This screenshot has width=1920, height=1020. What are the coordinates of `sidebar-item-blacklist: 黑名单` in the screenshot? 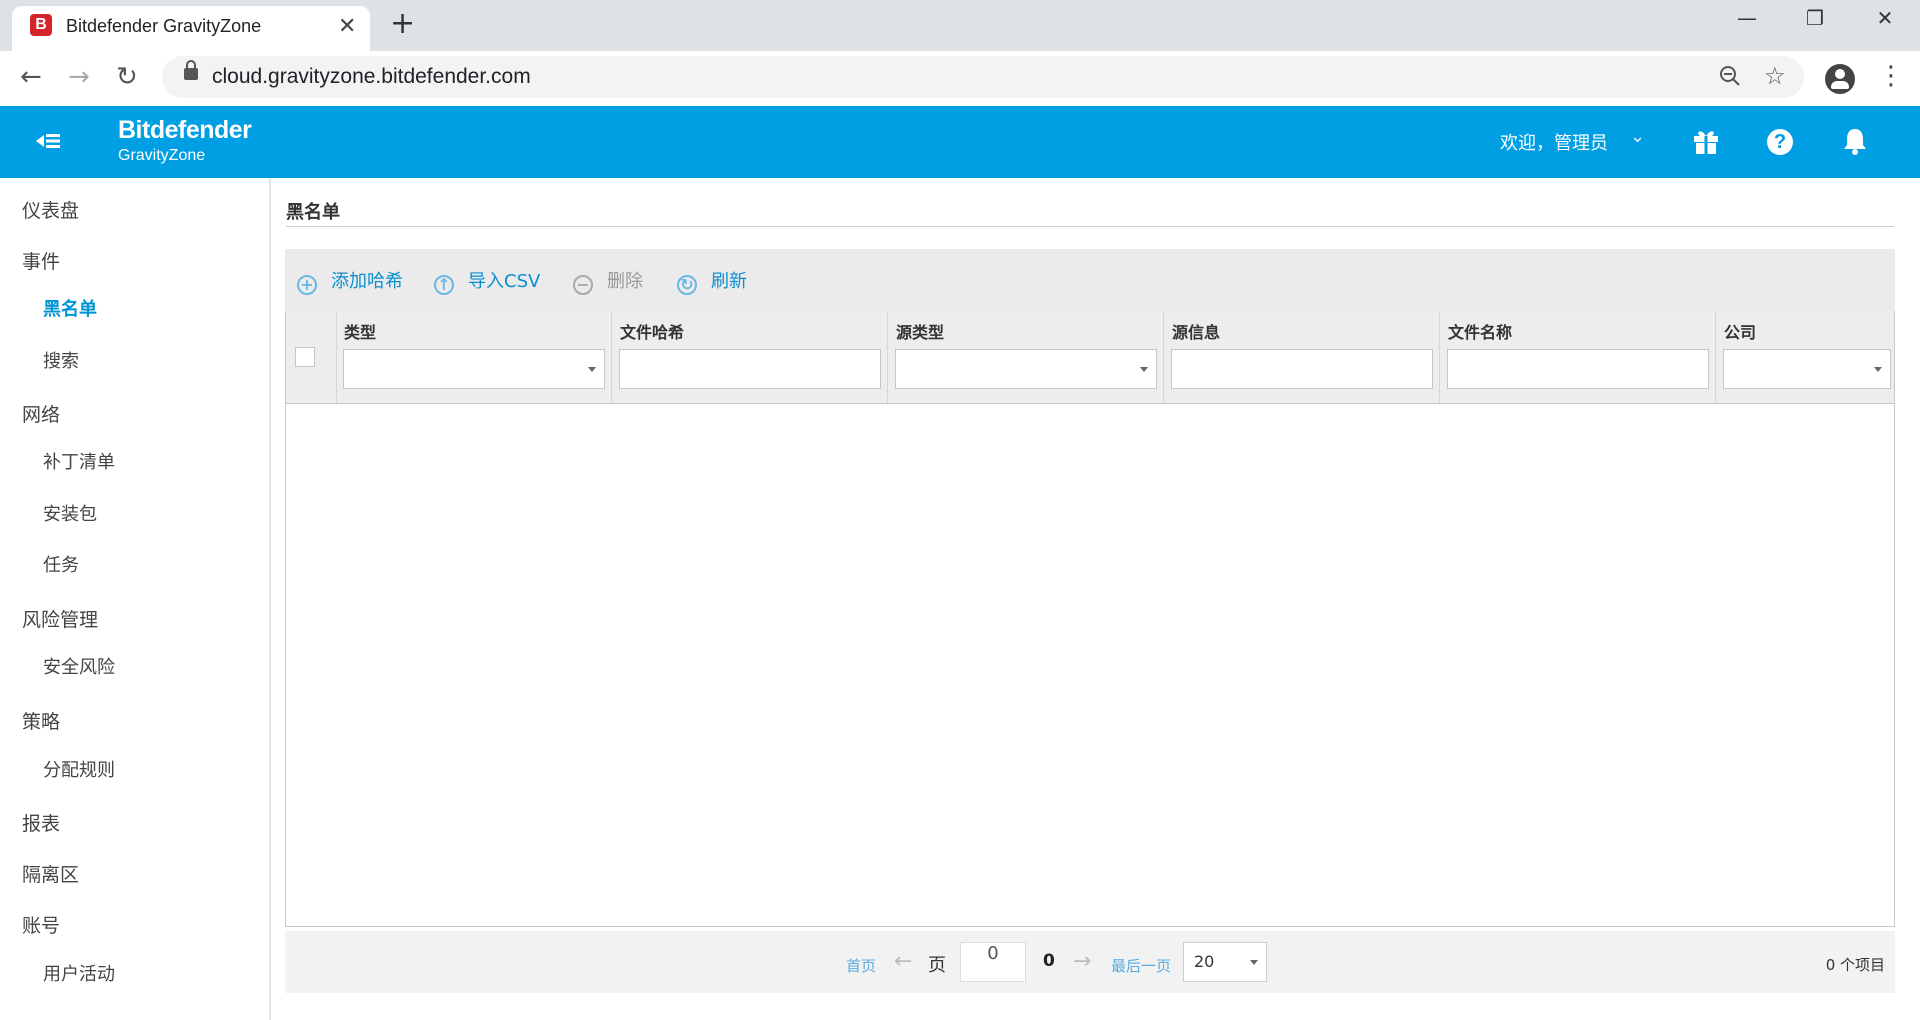 It's located at (70, 308).